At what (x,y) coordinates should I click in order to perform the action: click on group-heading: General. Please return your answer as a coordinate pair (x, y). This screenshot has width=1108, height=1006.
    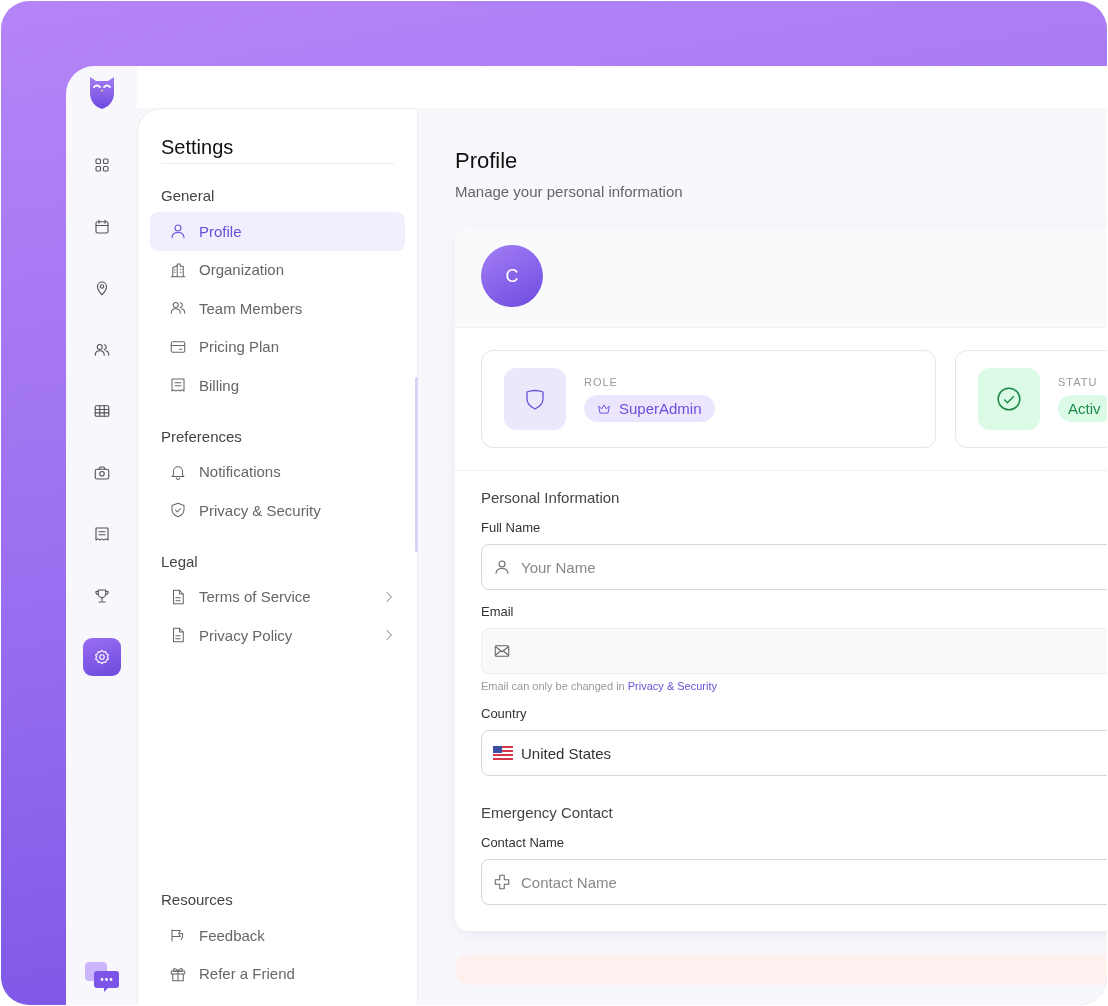
    Looking at the image, I should click on (188, 196).